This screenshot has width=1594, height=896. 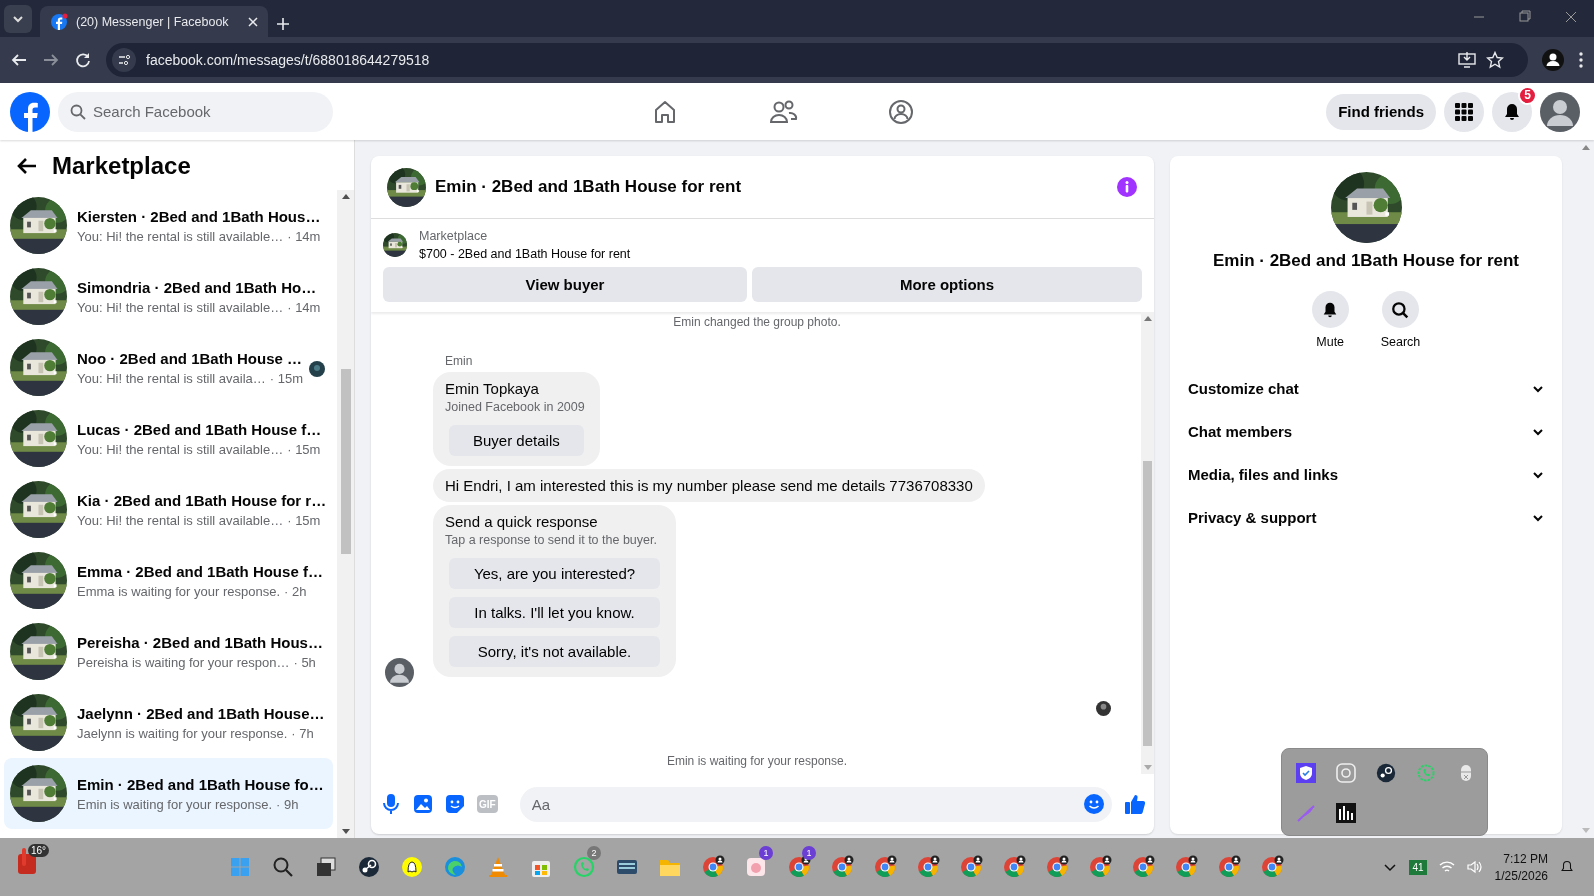 What do you see at coordinates (168, 367) in the screenshot?
I see `chat-list-item: Noo · 2Bed and 1Bath House … You: Hi! the rental is still availa… · 15m` at bounding box center [168, 367].